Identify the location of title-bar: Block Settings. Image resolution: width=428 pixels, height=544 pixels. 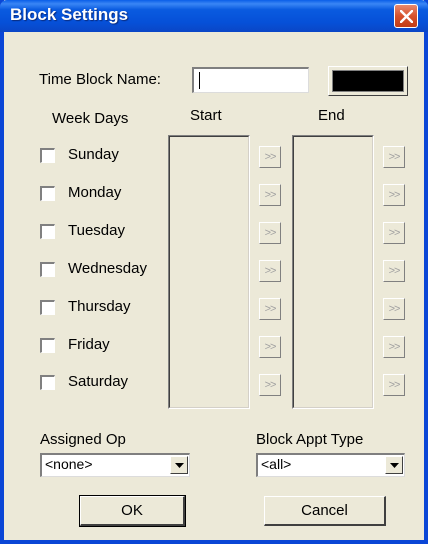
(214, 16).